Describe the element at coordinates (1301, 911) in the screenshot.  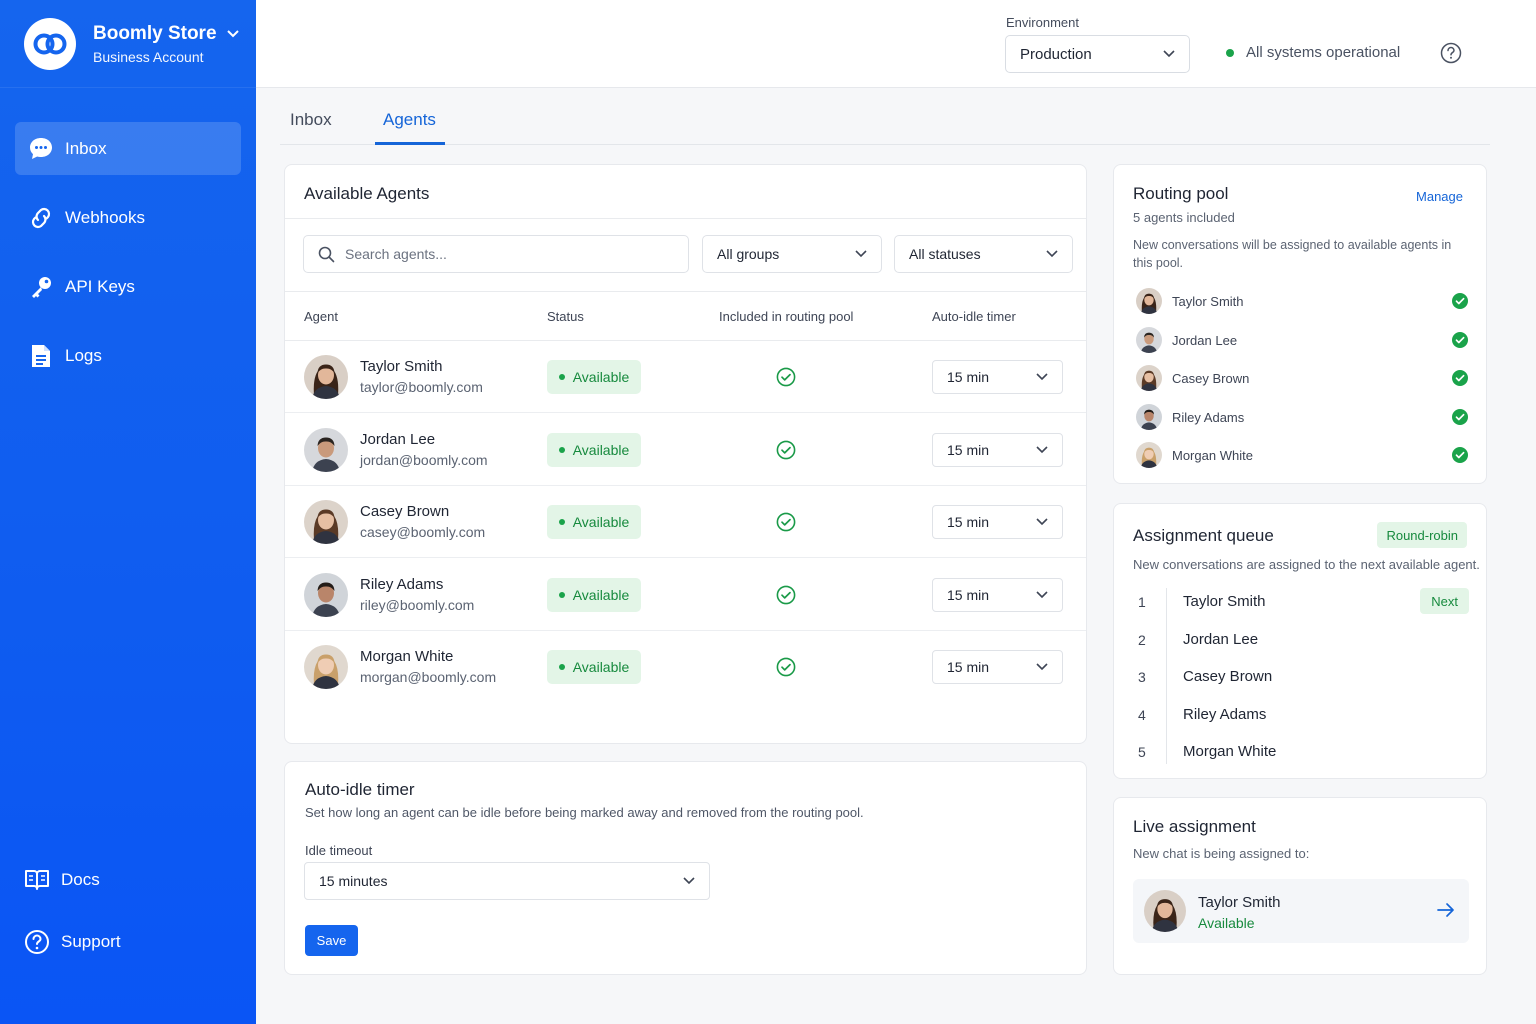
I see `live-agent-item: Taylor Smith Available` at that location.